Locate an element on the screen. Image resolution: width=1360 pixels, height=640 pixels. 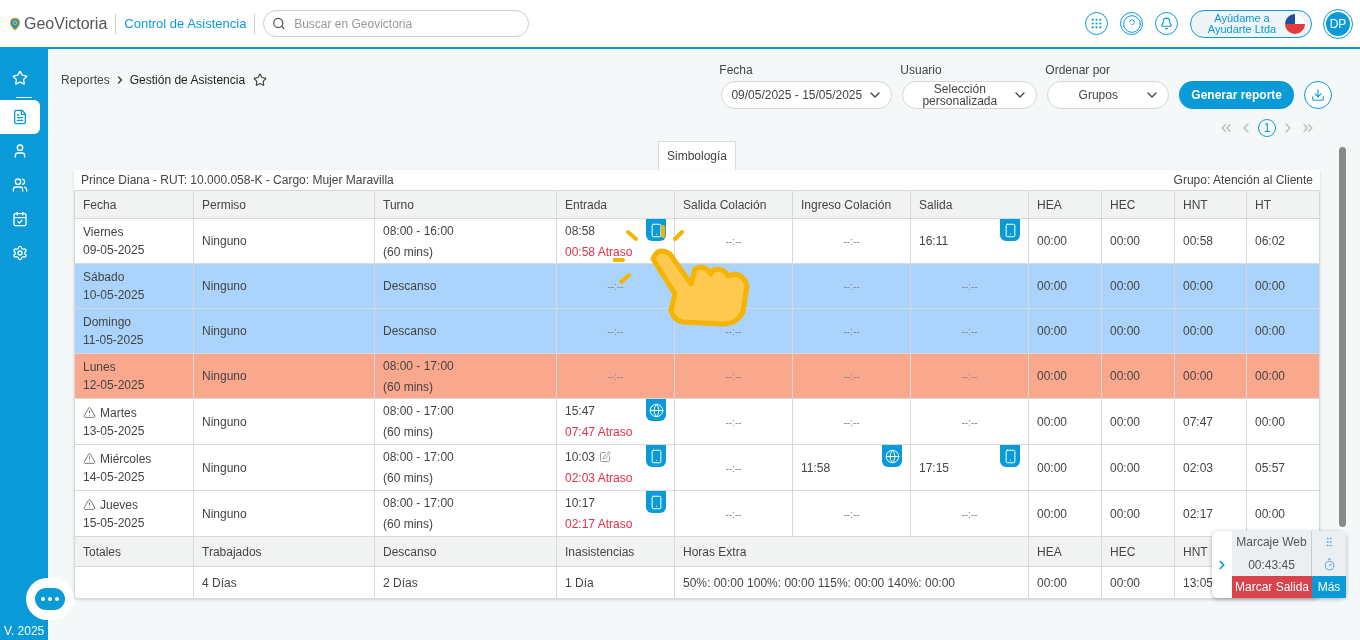
day-name: Viernes is located at coordinates (103, 232).